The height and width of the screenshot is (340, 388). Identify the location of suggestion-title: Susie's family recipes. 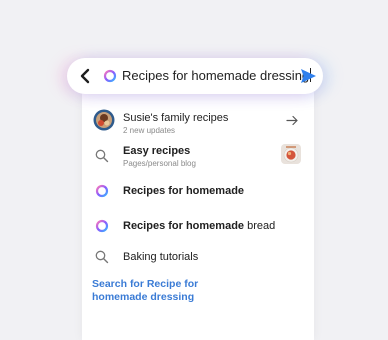
(176, 118).